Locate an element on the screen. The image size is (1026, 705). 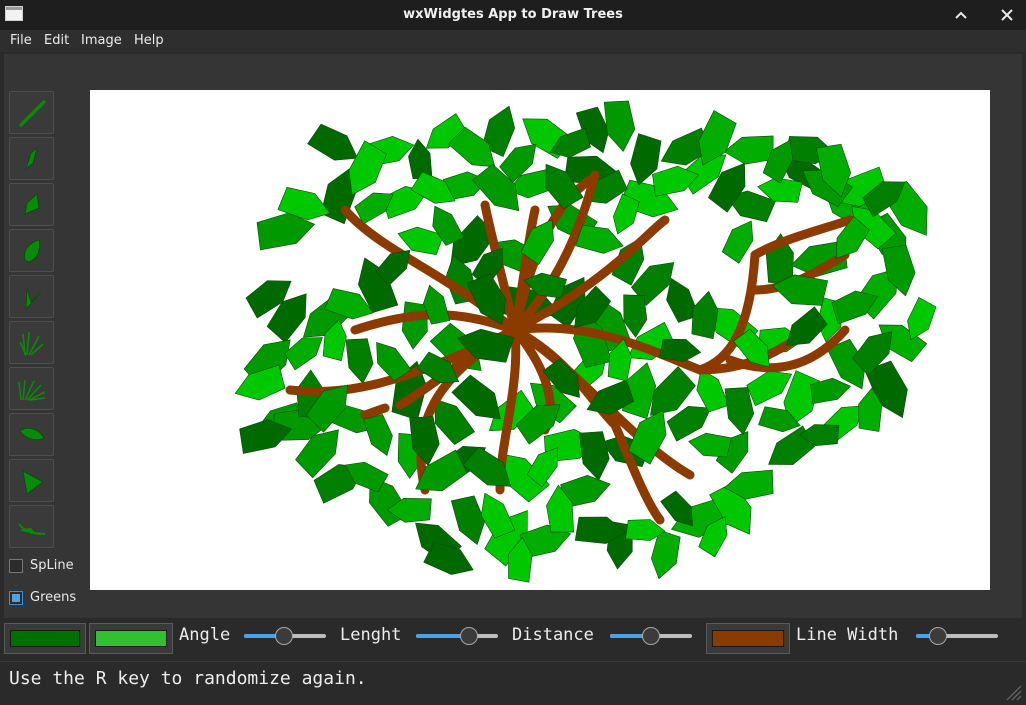
menu-edit: Edit is located at coordinates (56, 40).